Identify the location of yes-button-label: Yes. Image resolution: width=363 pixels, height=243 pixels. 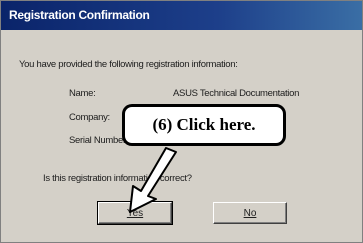
(135, 213).